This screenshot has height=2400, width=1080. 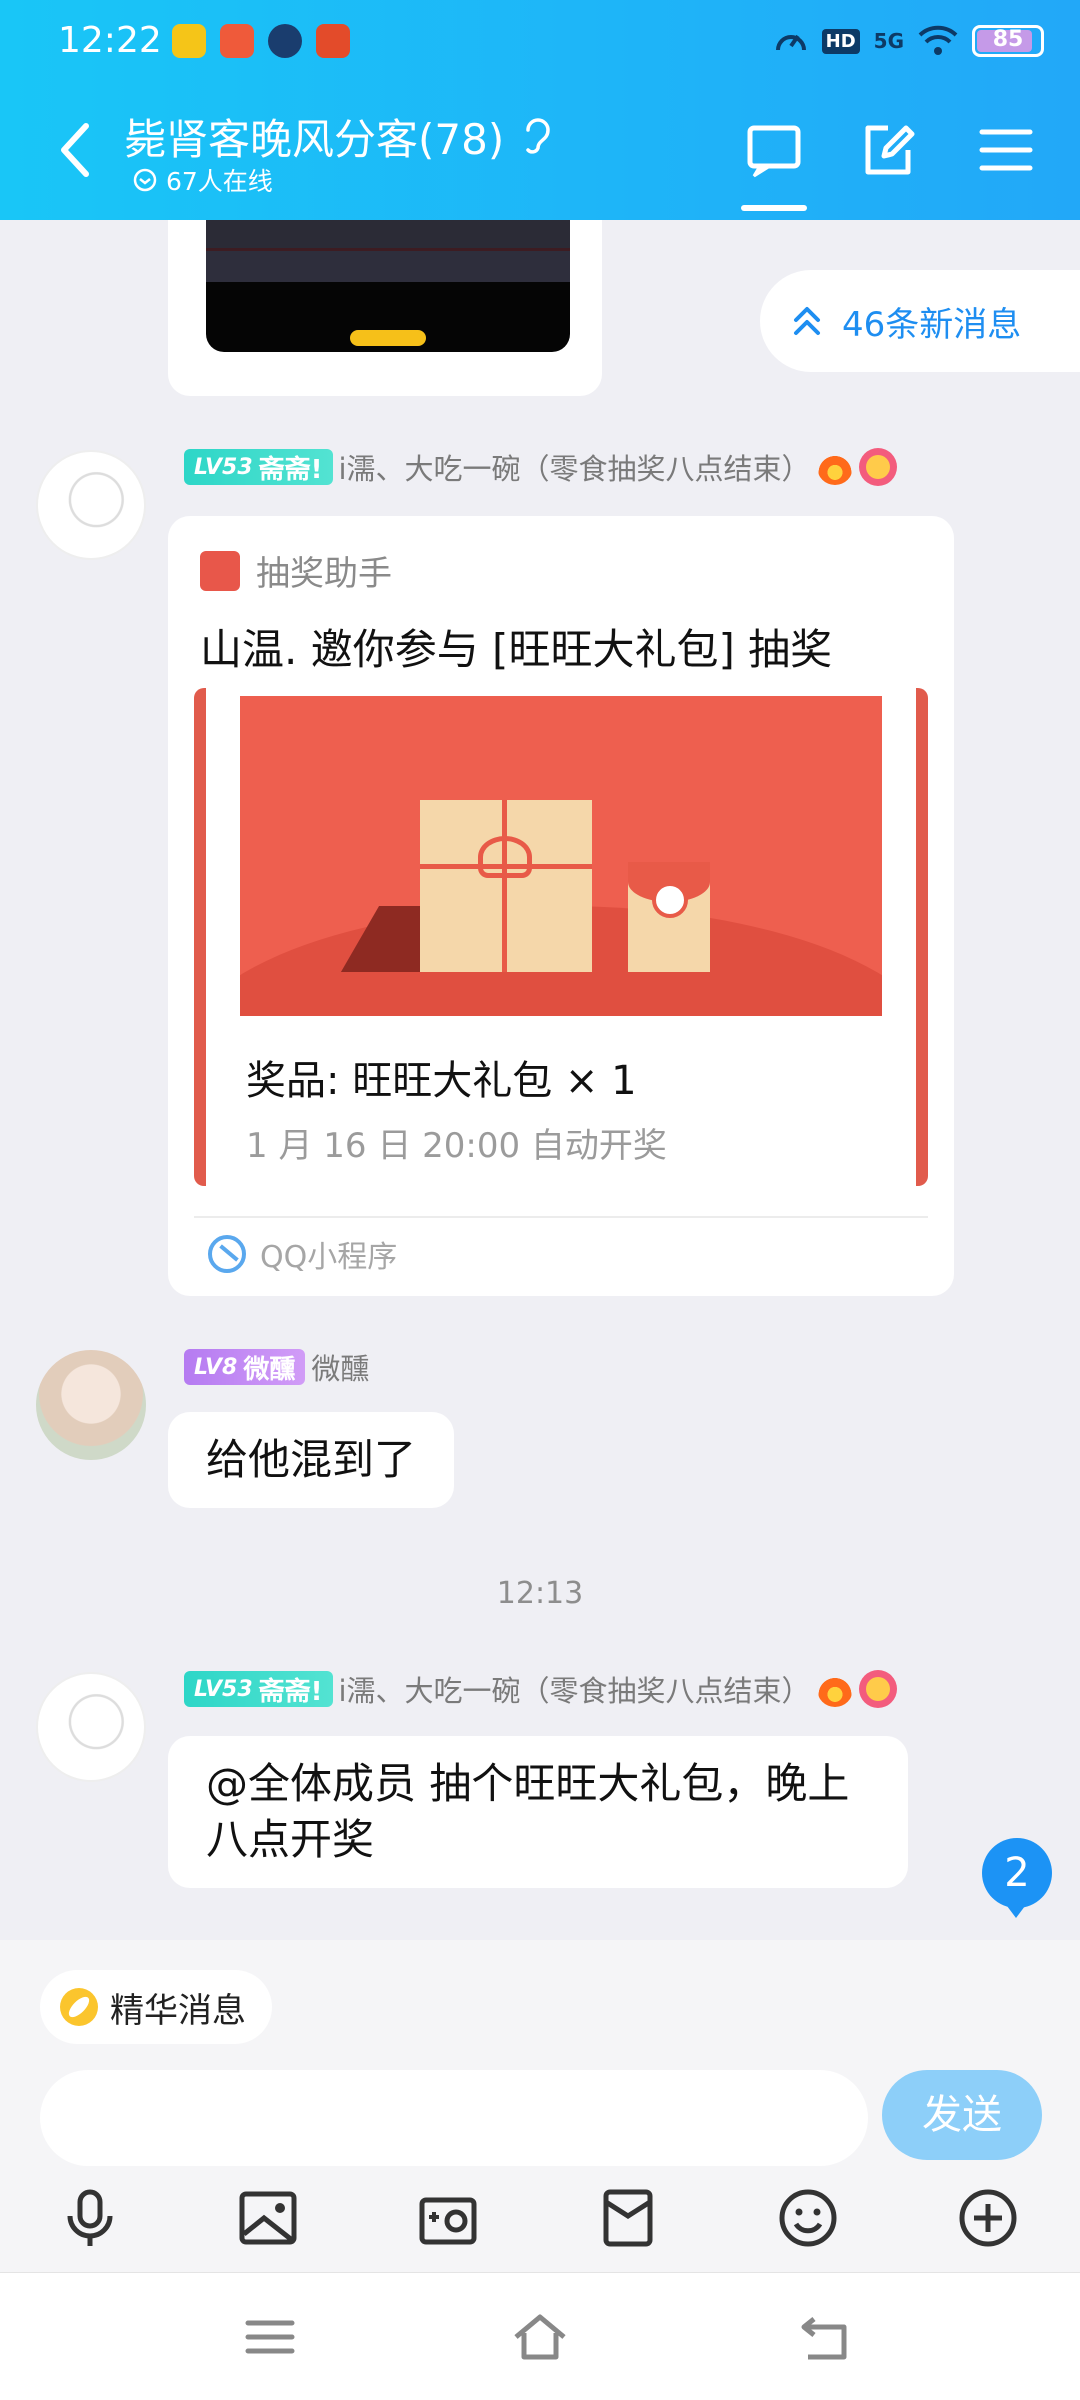 What do you see at coordinates (938, 40) in the screenshot?
I see `wifi-icon` at bounding box center [938, 40].